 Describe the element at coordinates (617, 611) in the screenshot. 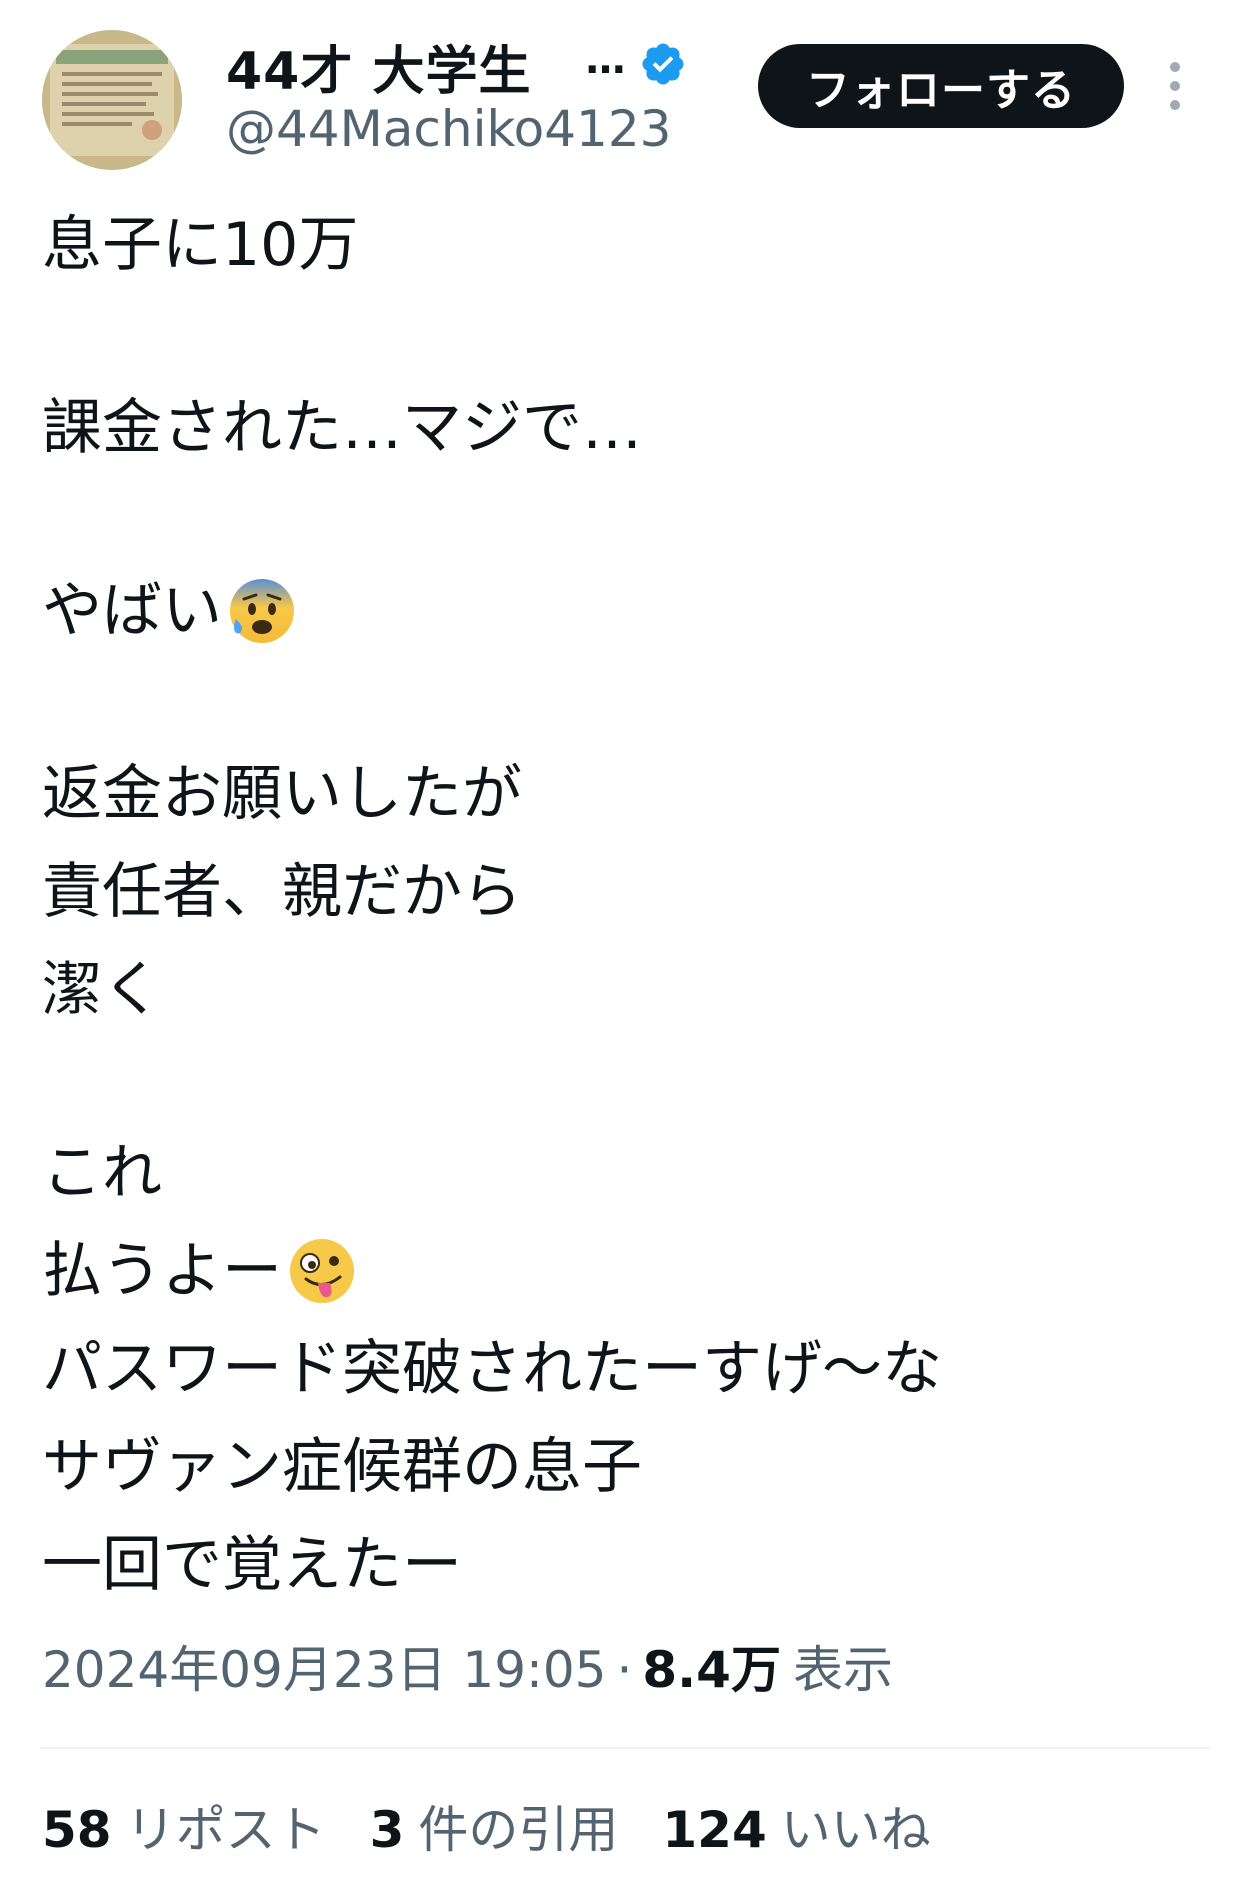

I see `tweet-line-with-emoji: やばい` at that location.